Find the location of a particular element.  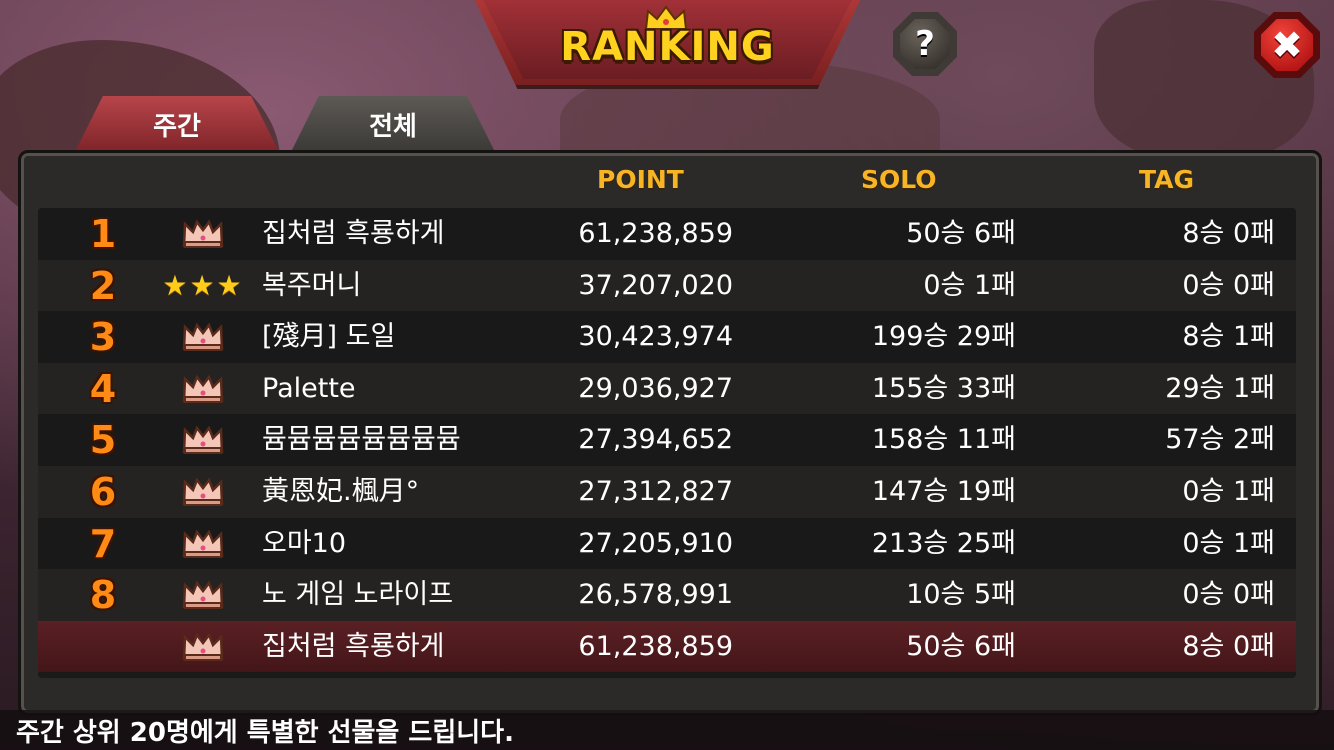

tag-record: 57승 2패 is located at coordinates (1220, 440).